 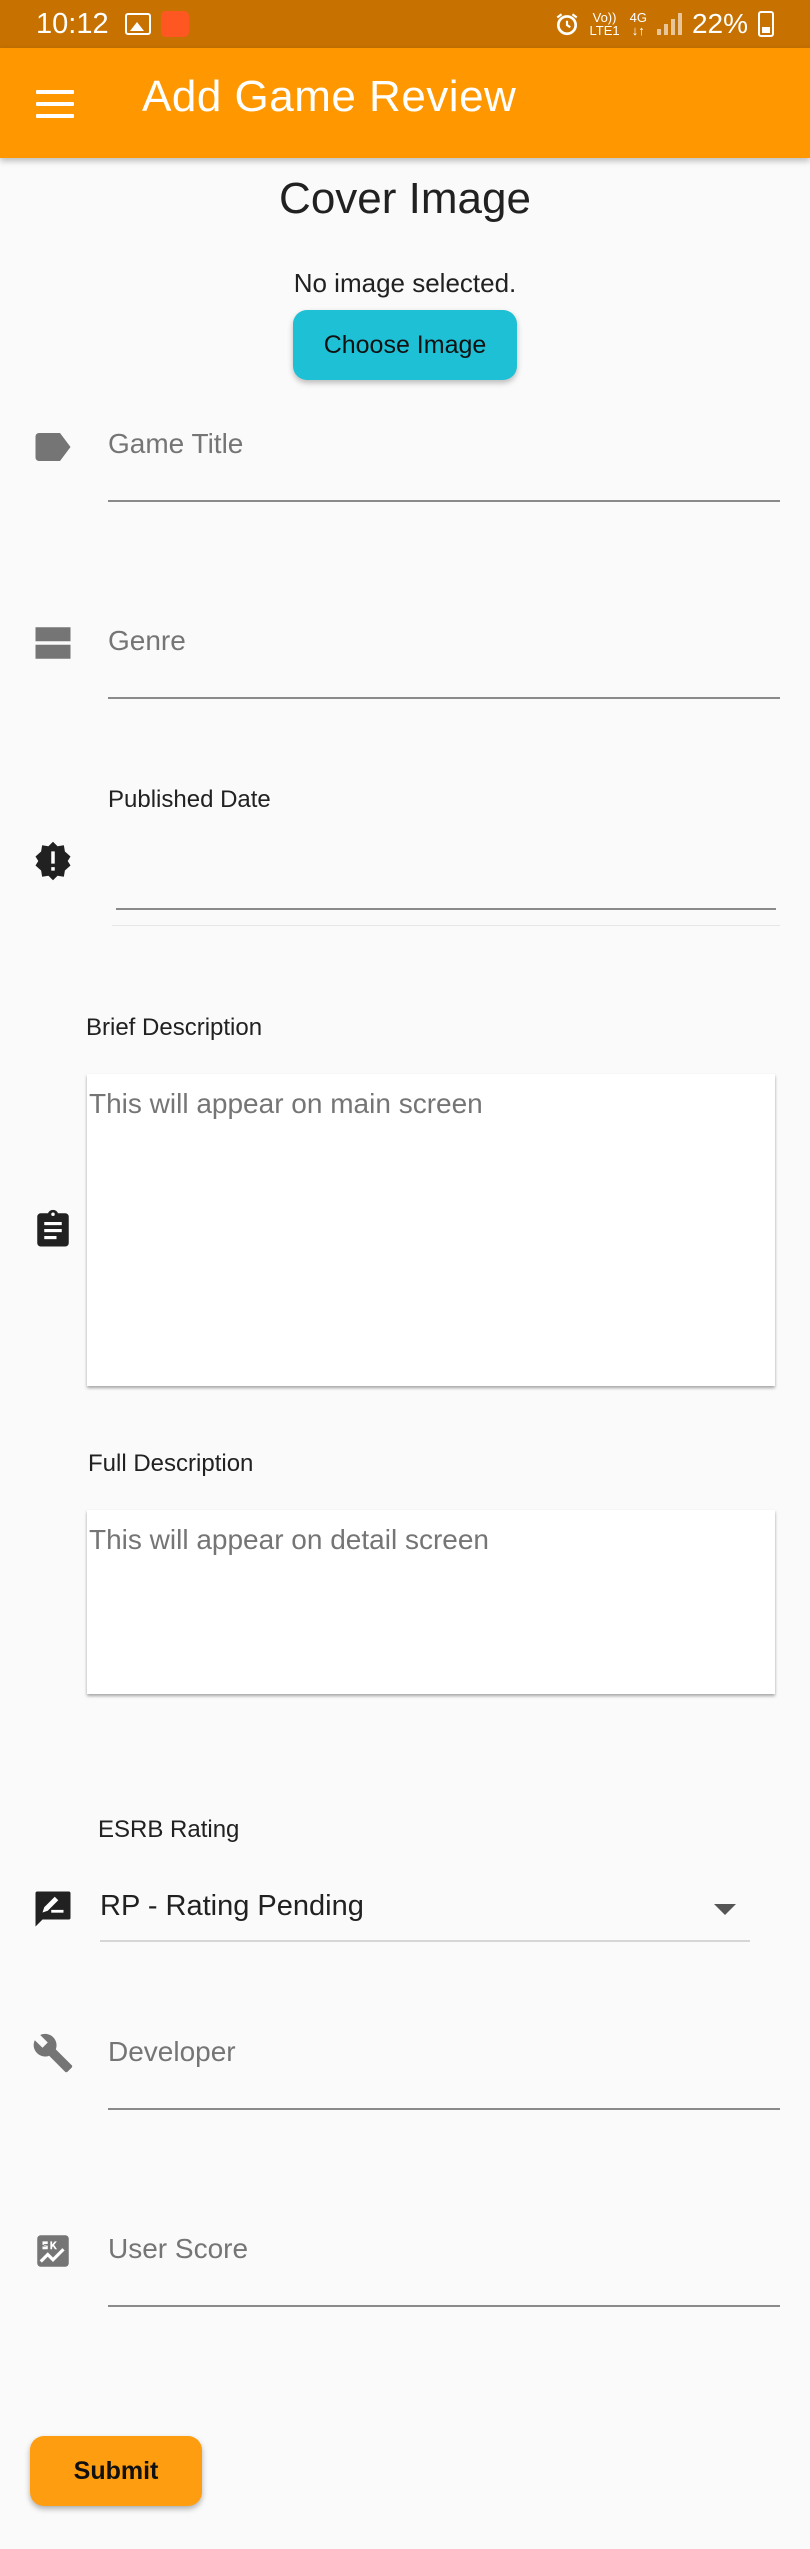 I want to click on volte-indicator: Vo)) LTE1, so click(x=604, y=24).